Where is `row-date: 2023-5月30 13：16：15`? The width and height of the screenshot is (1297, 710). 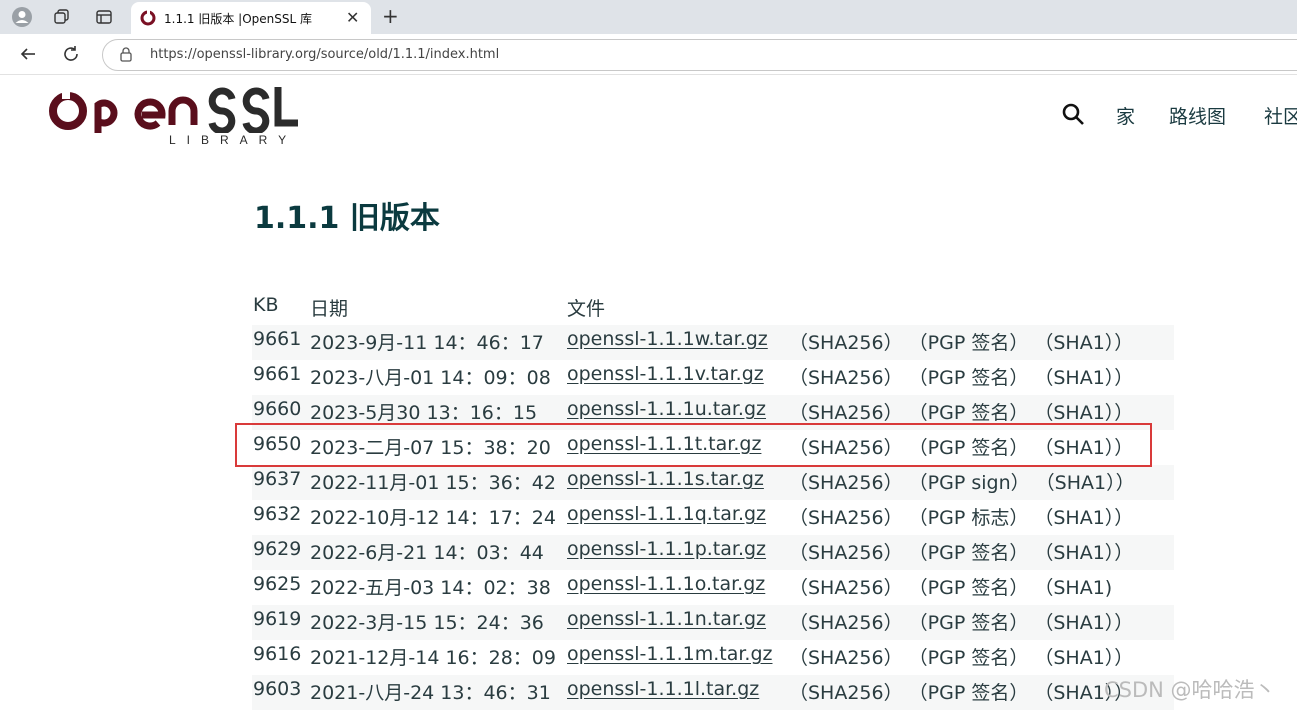
row-date: 2023-5月30 13：16：15 is located at coordinates (424, 413).